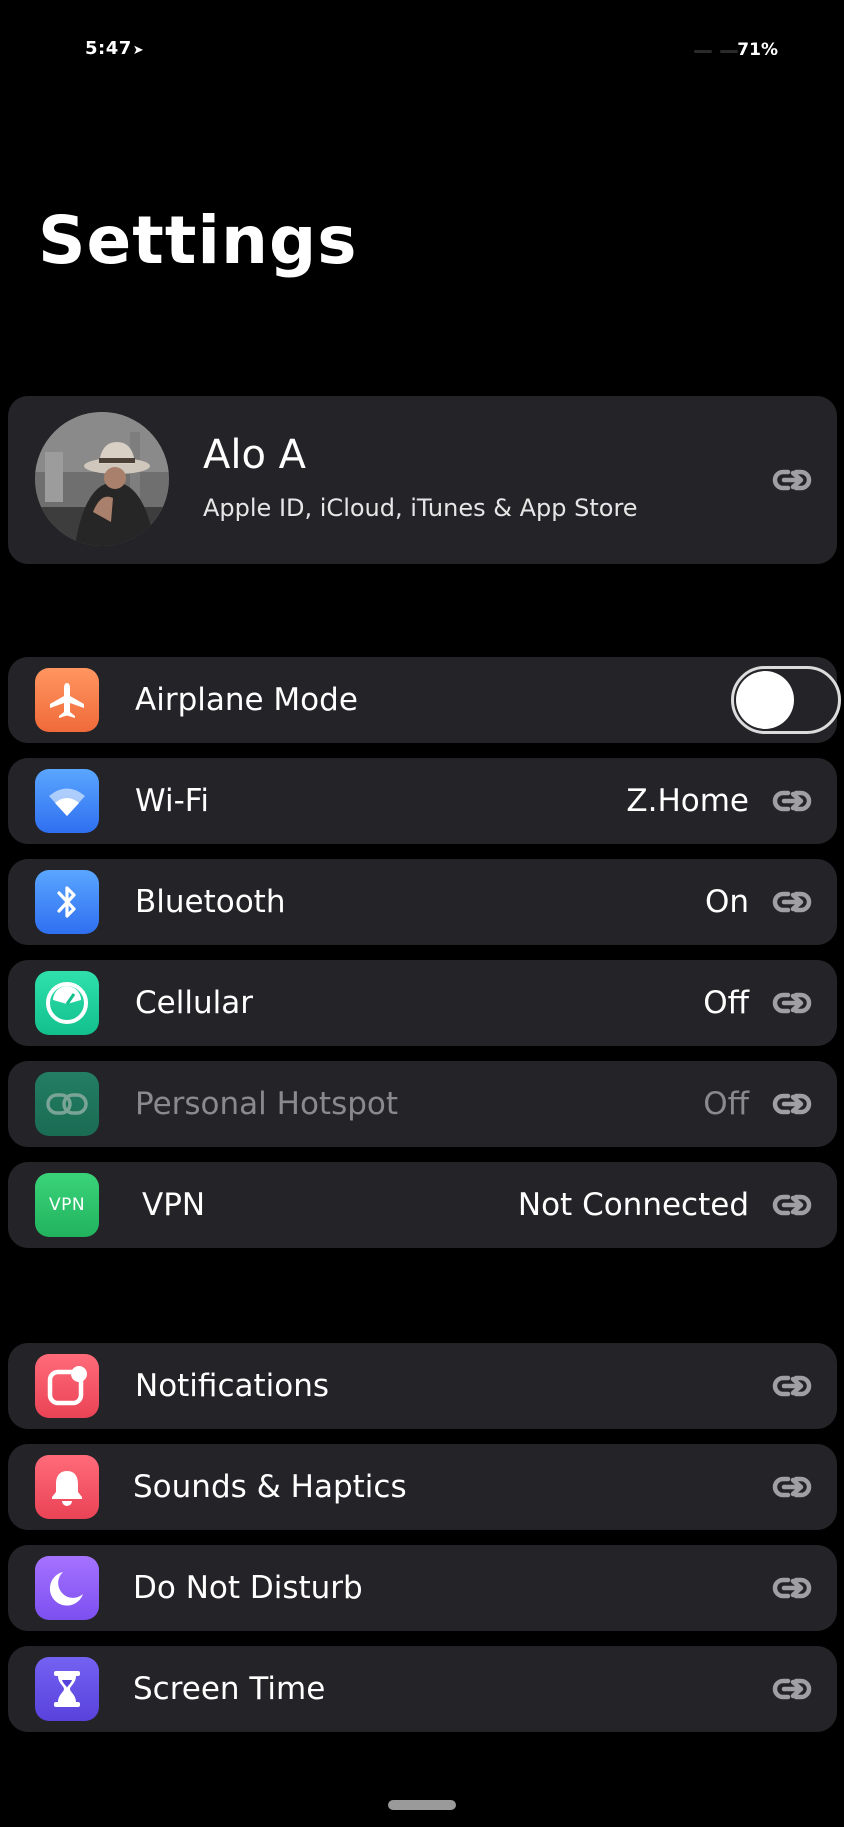 This screenshot has height=1827, width=844. Describe the element at coordinates (422, 1003) in the screenshot. I see `row-cellular: Cellular Off` at that location.